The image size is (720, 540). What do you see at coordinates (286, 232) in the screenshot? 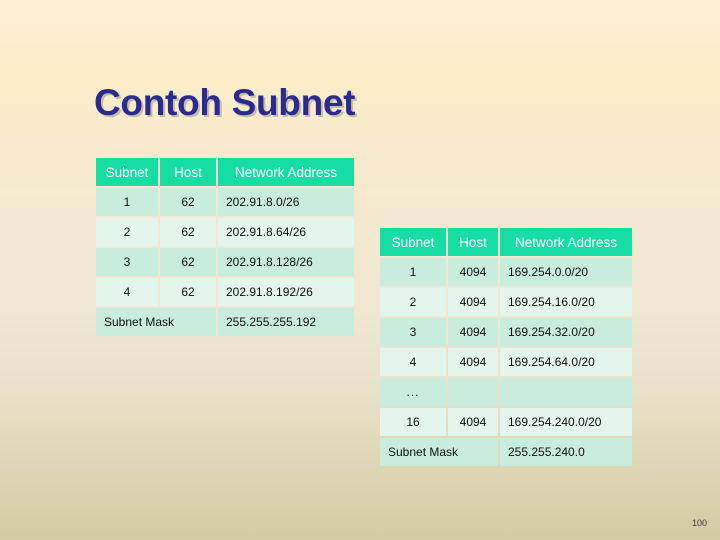
I see `cell-network: 202.91.8.64/26` at bounding box center [286, 232].